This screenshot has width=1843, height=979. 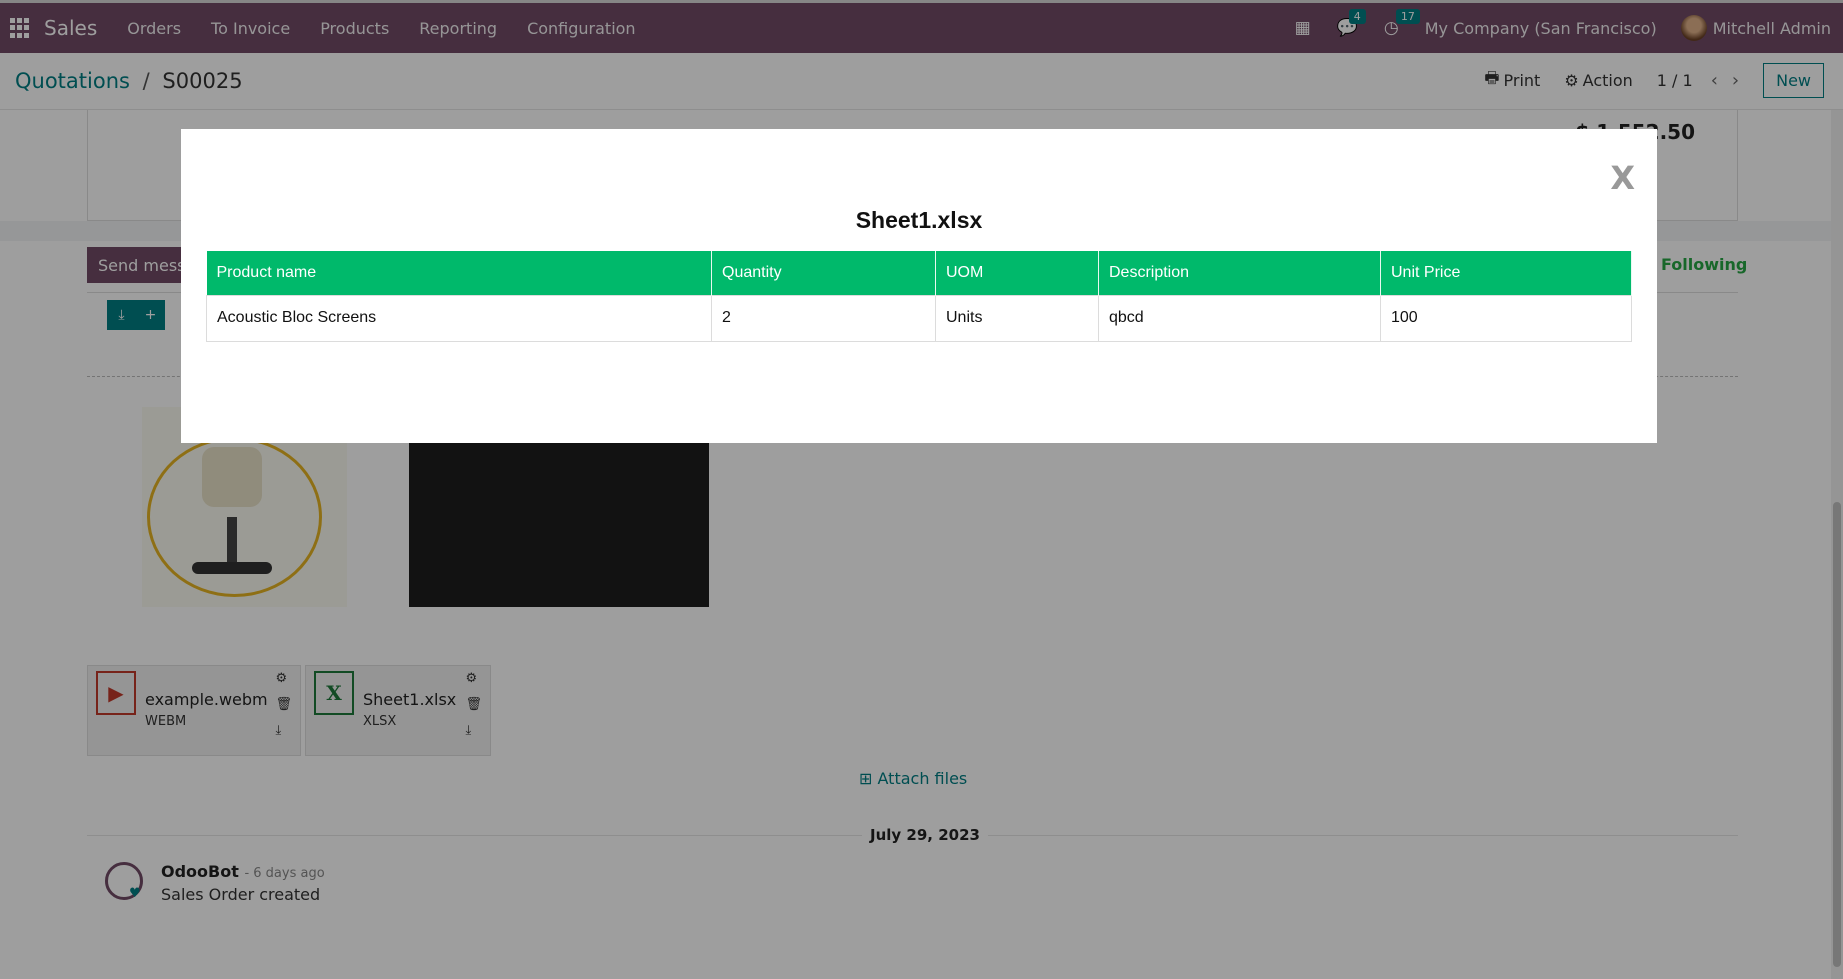 What do you see at coordinates (1506, 273) in the screenshot?
I see `column-header: Unit Price` at bounding box center [1506, 273].